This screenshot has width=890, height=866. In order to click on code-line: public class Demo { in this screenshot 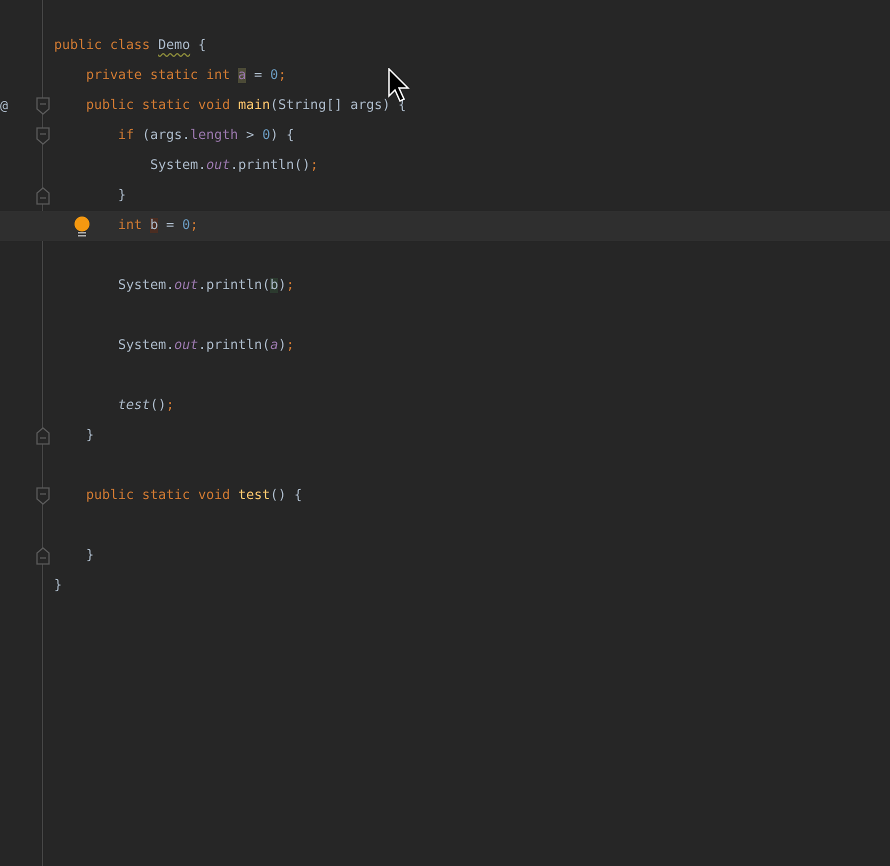, I will do `click(130, 46)`.